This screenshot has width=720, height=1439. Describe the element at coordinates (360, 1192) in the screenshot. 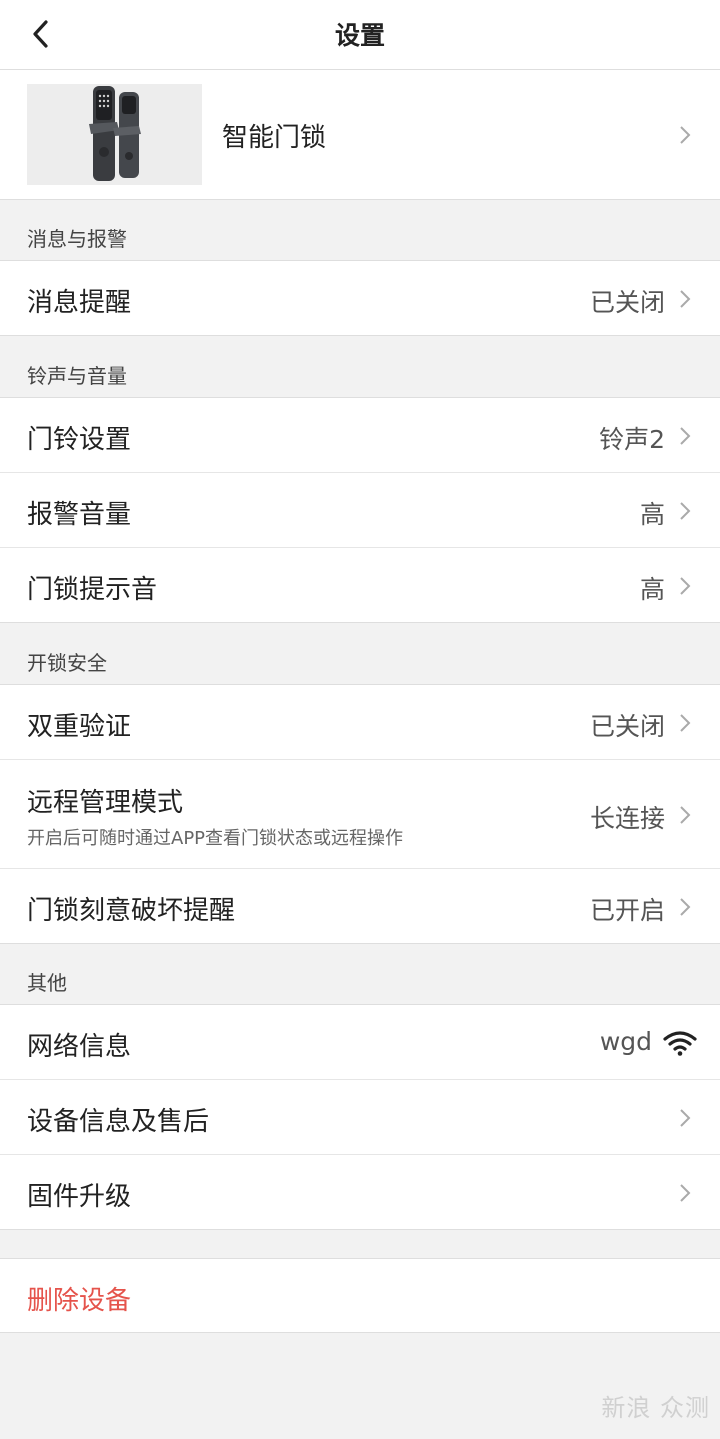

I see `row-firmware-upgrade: 固件升级` at that location.